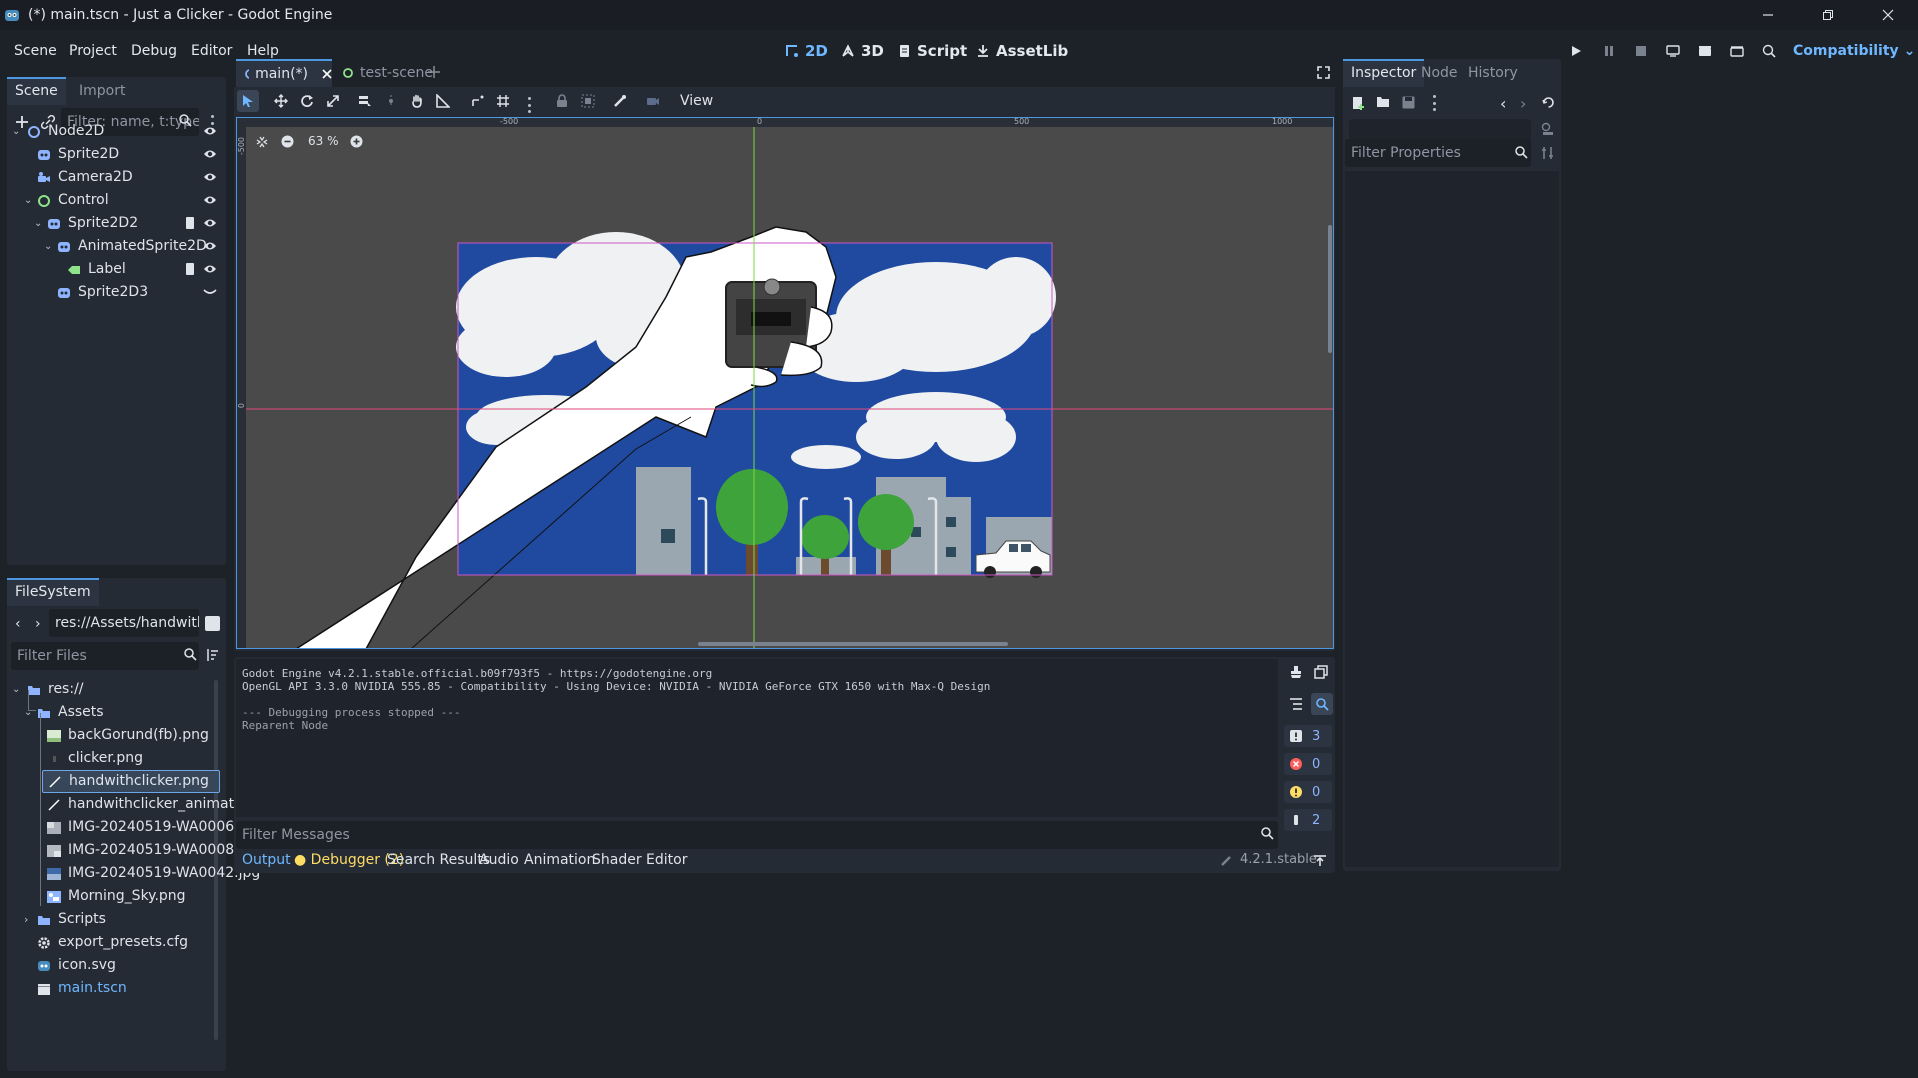 The width and height of the screenshot is (1918, 1078). I want to click on property-tools-icon, so click(1548, 153).